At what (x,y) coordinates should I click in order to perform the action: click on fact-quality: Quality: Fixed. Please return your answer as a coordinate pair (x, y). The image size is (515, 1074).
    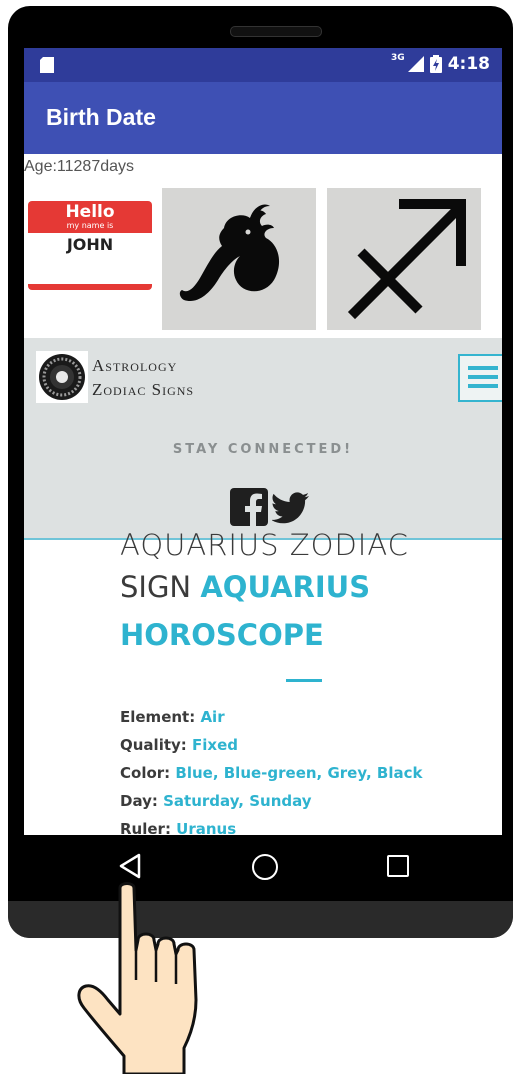
    Looking at the image, I should click on (179, 745).